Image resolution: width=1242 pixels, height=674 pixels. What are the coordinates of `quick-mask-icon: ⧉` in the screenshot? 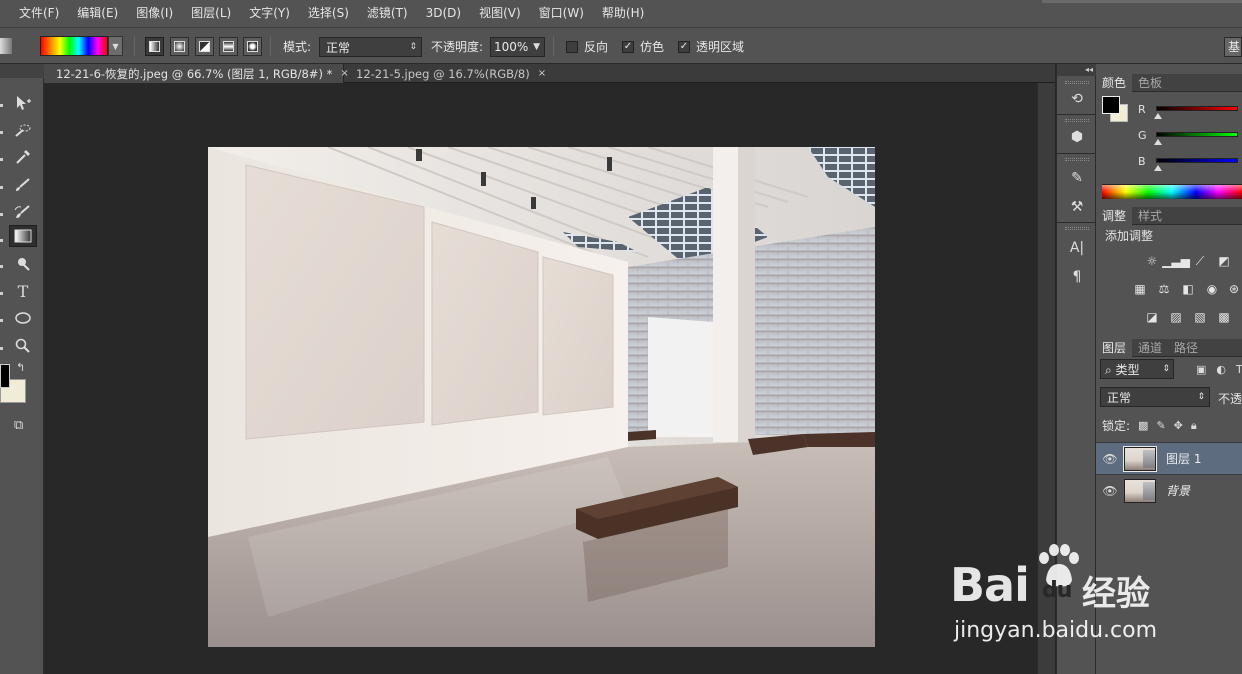 It's located at (24, 425).